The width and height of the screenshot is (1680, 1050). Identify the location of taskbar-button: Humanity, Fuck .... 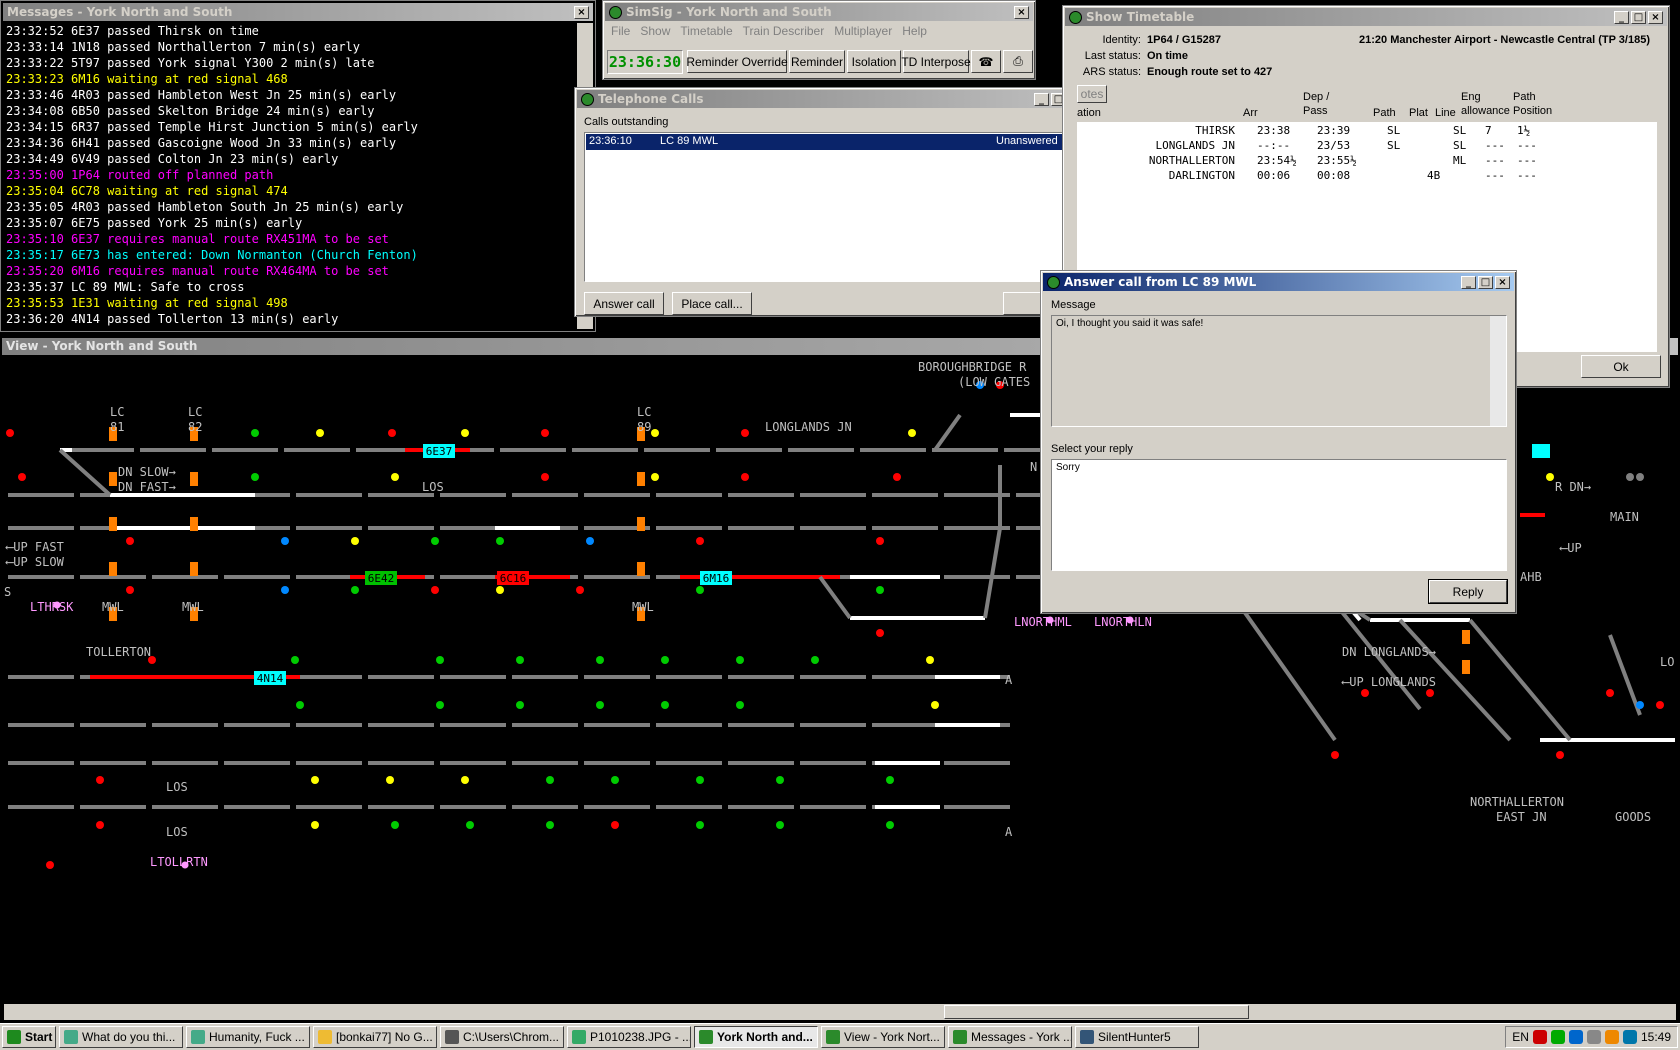
(248, 1037).